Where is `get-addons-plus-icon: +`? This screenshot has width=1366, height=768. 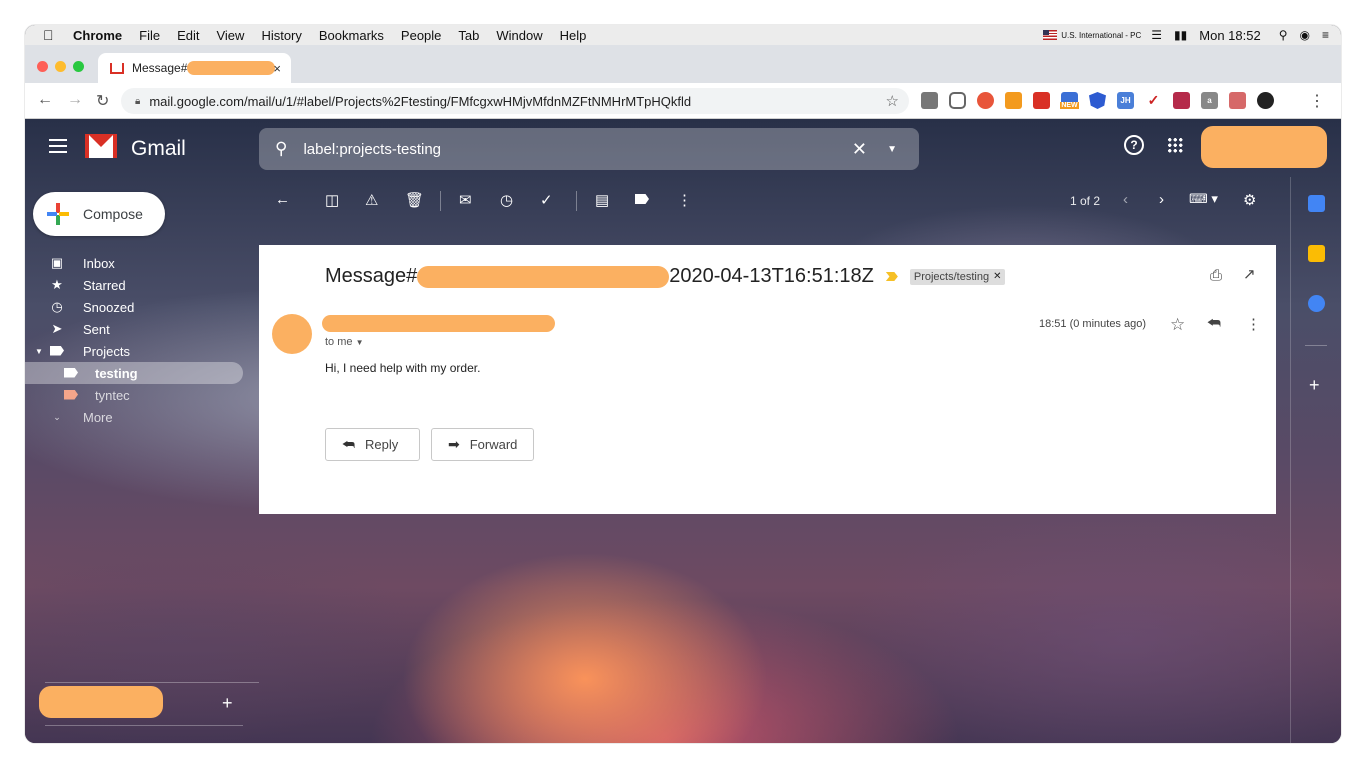
get-addons-plus-icon: + is located at coordinates (1314, 385).